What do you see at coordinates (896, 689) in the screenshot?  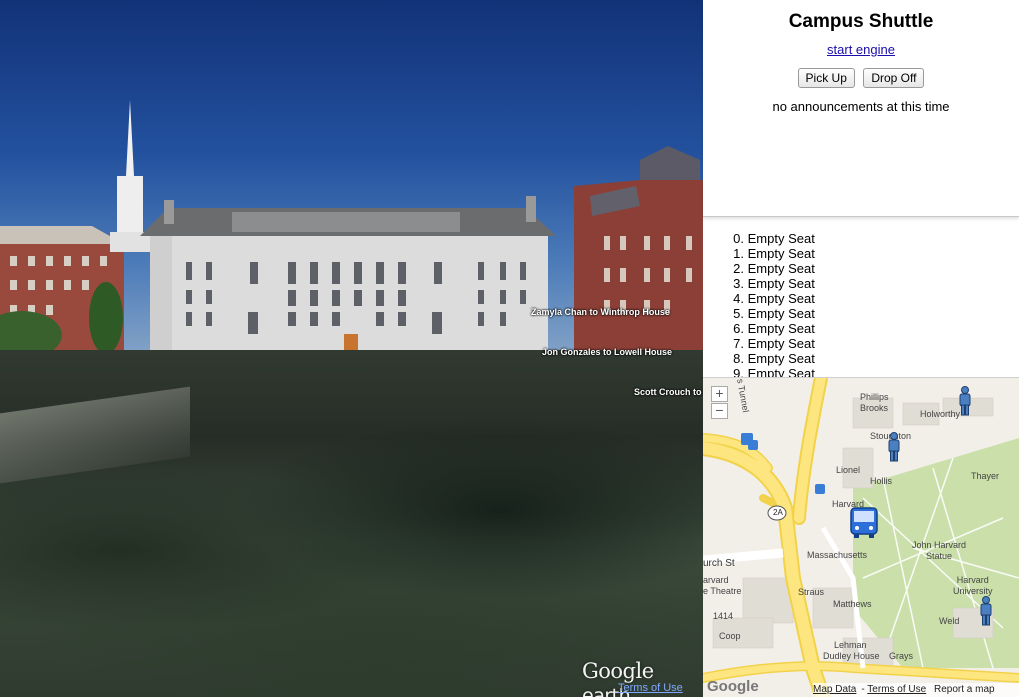 I see `map-terms-link: Terms of Use` at bounding box center [896, 689].